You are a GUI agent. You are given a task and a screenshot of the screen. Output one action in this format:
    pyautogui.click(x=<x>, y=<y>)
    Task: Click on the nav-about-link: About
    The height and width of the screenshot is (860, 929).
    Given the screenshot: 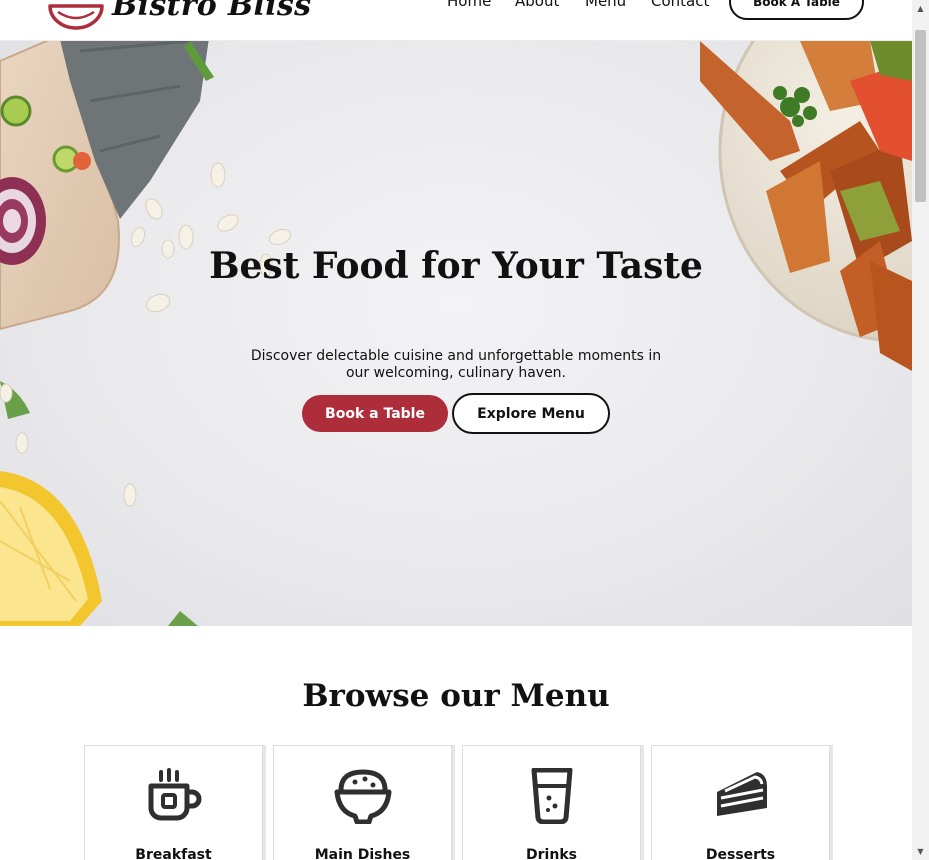 What is the action you would take?
    pyautogui.click(x=537, y=5)
    